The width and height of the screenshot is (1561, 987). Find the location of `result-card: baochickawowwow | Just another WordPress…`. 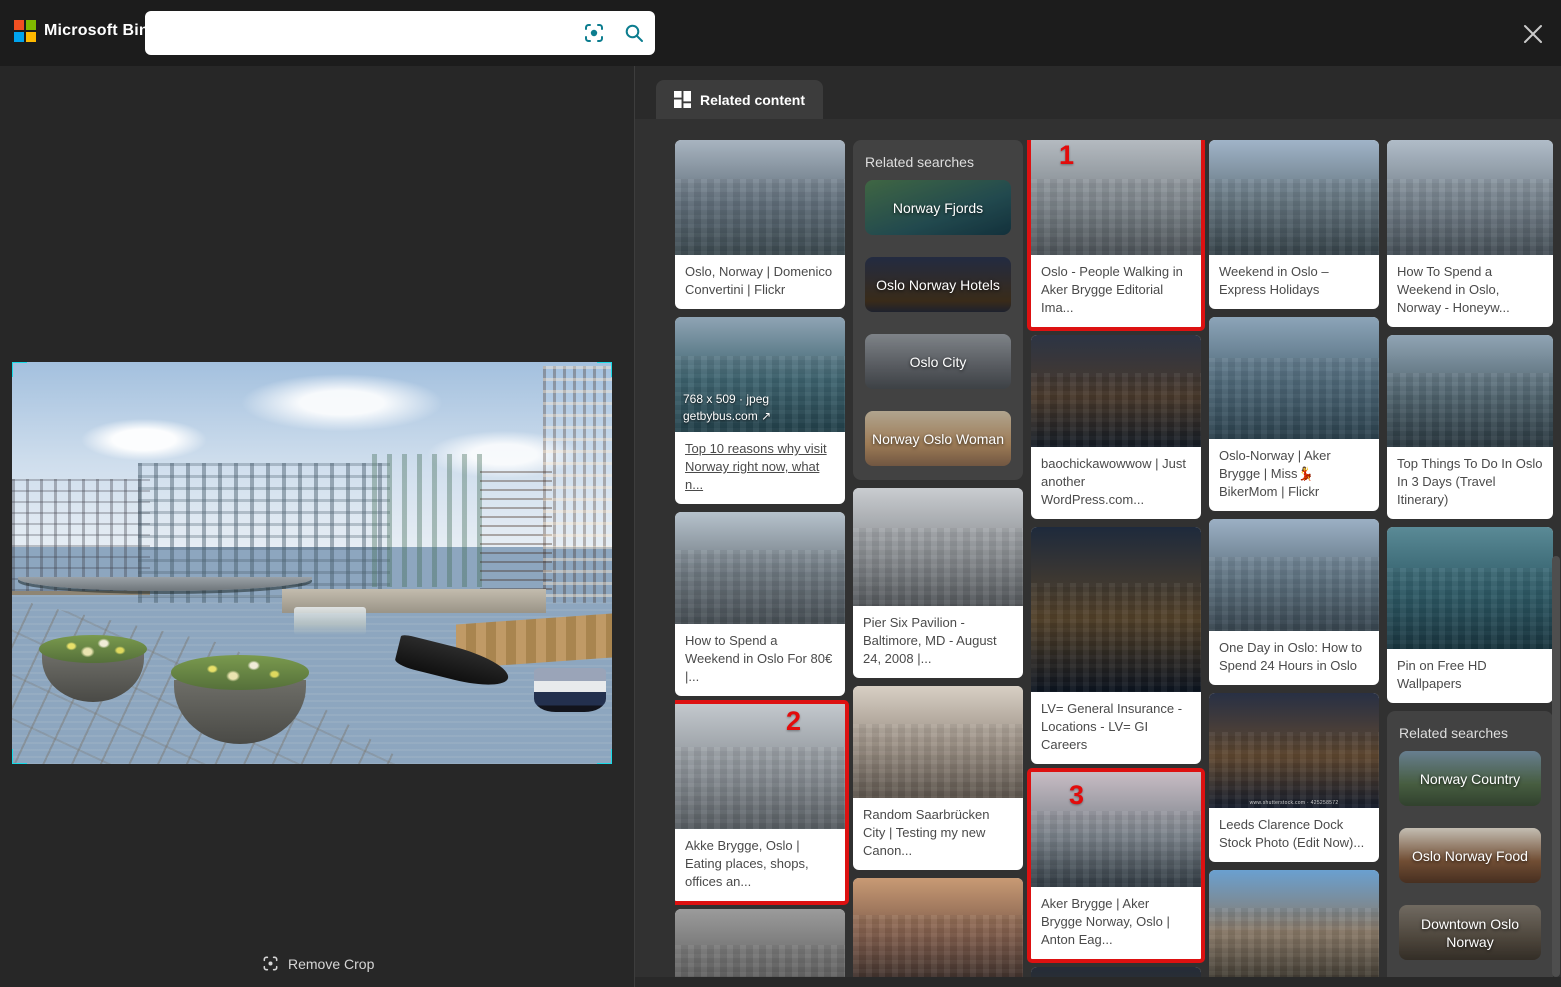

result-card: baochickawowwow | Just another WordPress… is located at coordinates (1116, 427).